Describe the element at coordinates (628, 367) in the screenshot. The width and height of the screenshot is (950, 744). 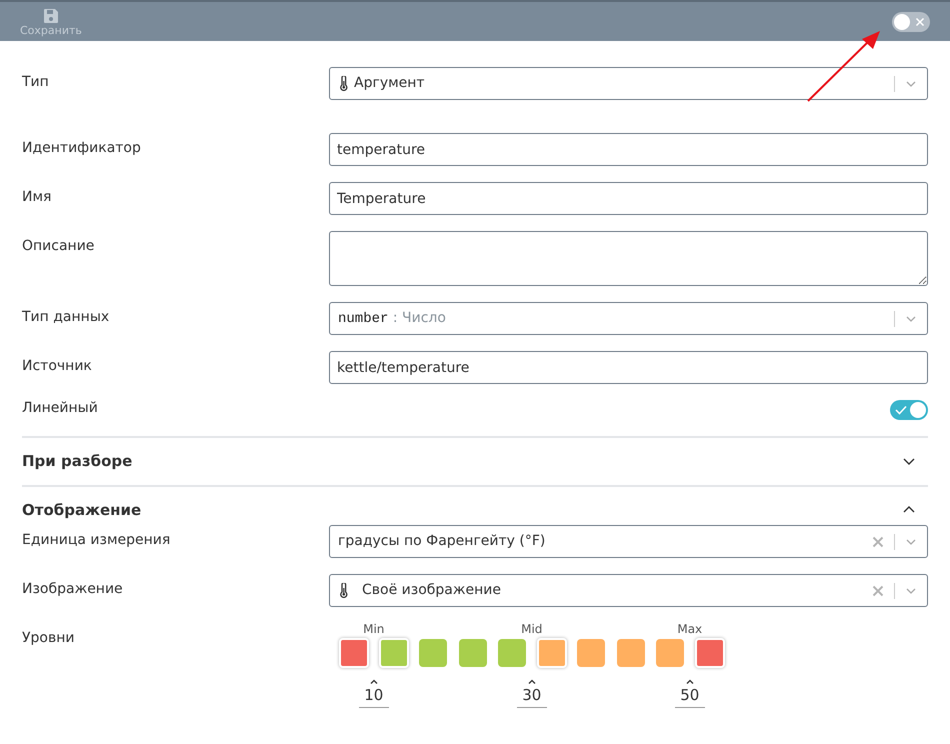
I see `text-field: kettle/temperature` at that location.